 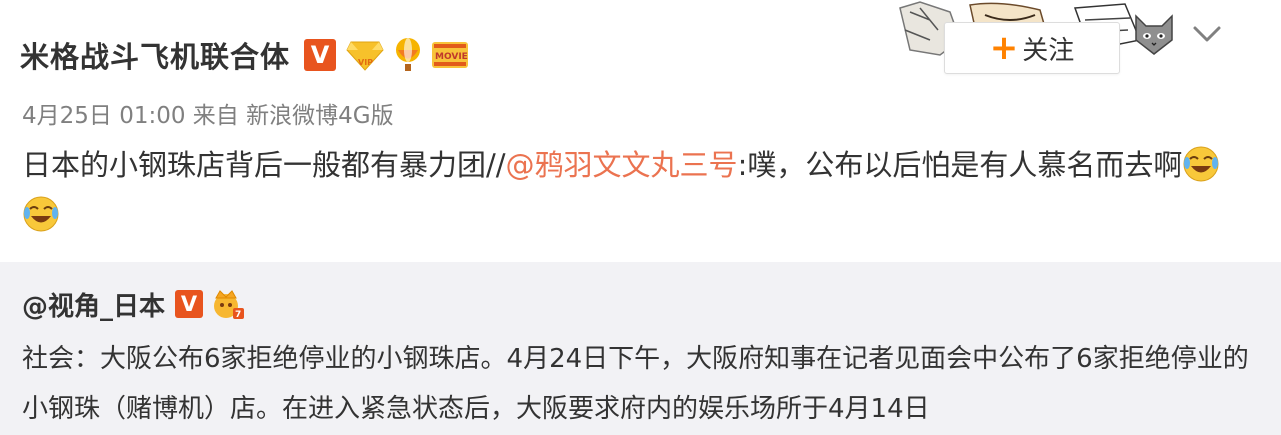 I want to click on follow-label: 关注, so click(x=1048, y=50).